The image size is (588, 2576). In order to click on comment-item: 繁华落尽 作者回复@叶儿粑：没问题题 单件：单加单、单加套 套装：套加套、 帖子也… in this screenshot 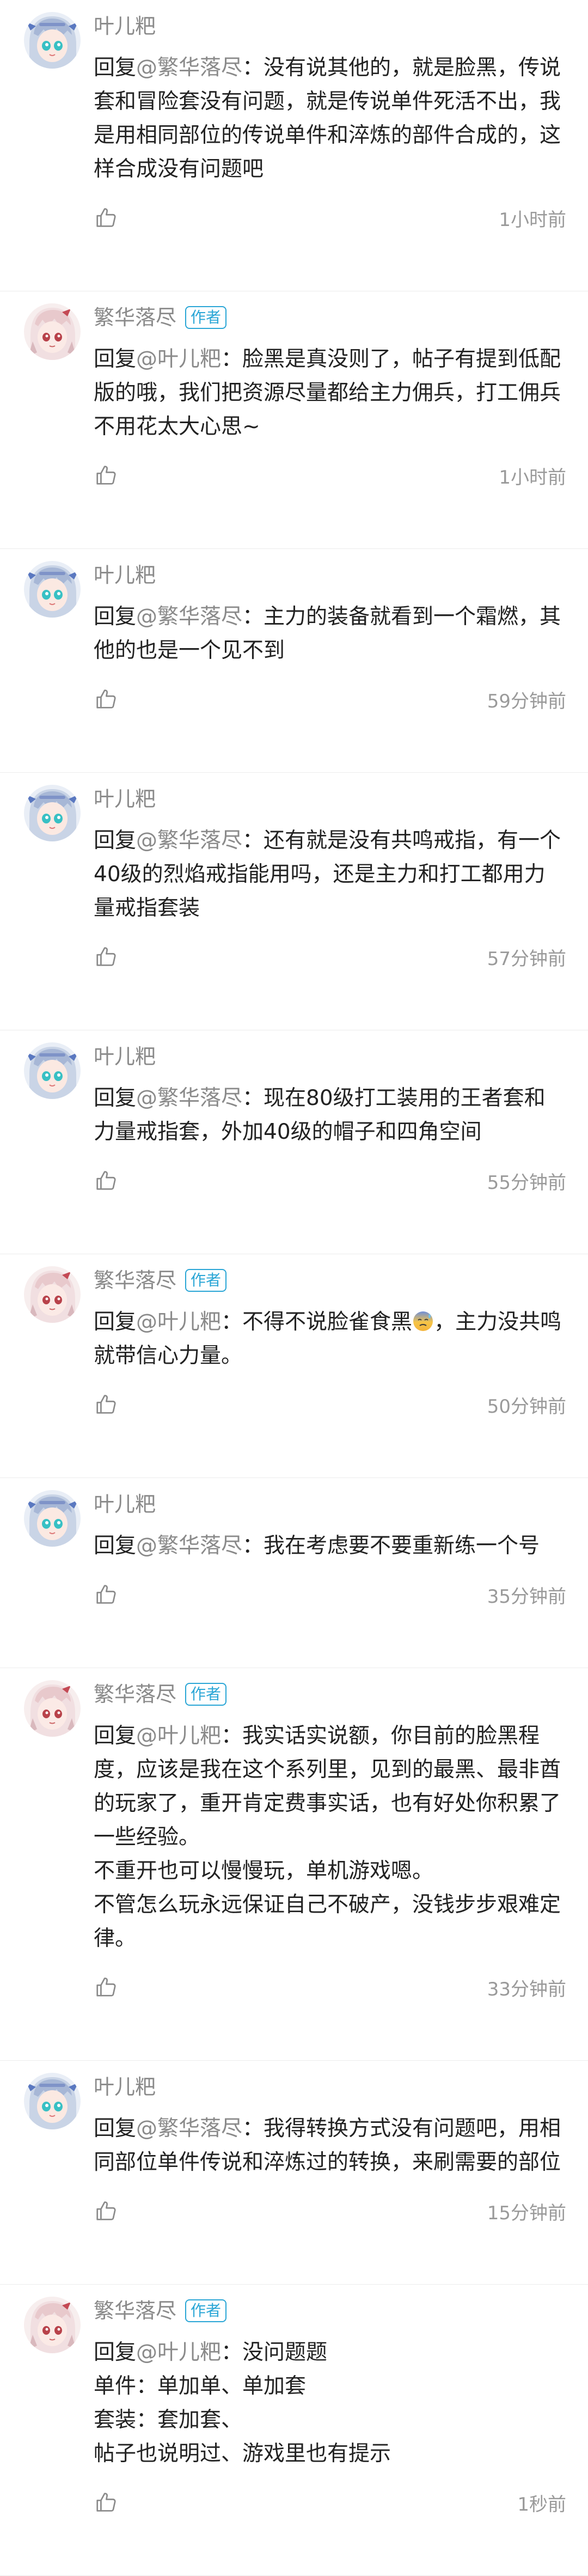, I will do `click(294, 2430)`.